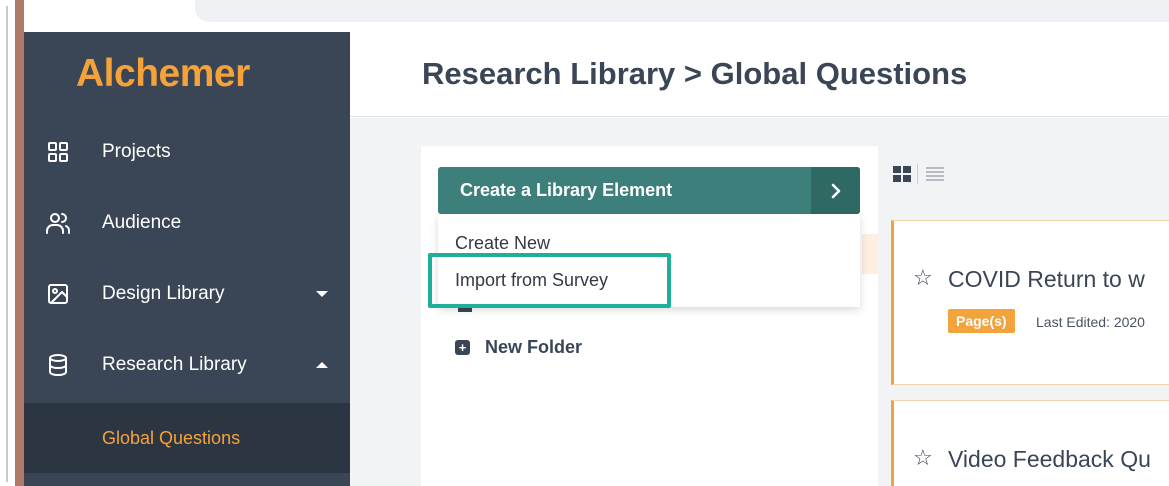 The image size is (1169, 486). I want to click on sidebar-item-audience: Audience, so click(187, 223).